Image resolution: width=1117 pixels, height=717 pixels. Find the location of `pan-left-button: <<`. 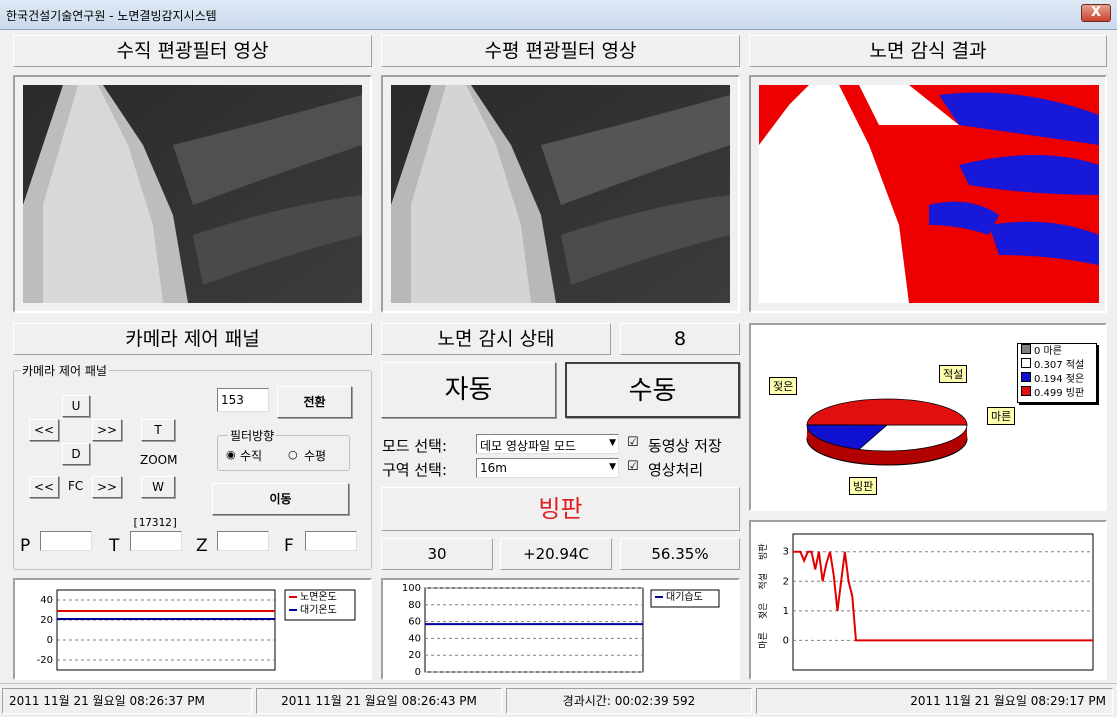

pan-left-button: << is located at coordinates (44, 430).